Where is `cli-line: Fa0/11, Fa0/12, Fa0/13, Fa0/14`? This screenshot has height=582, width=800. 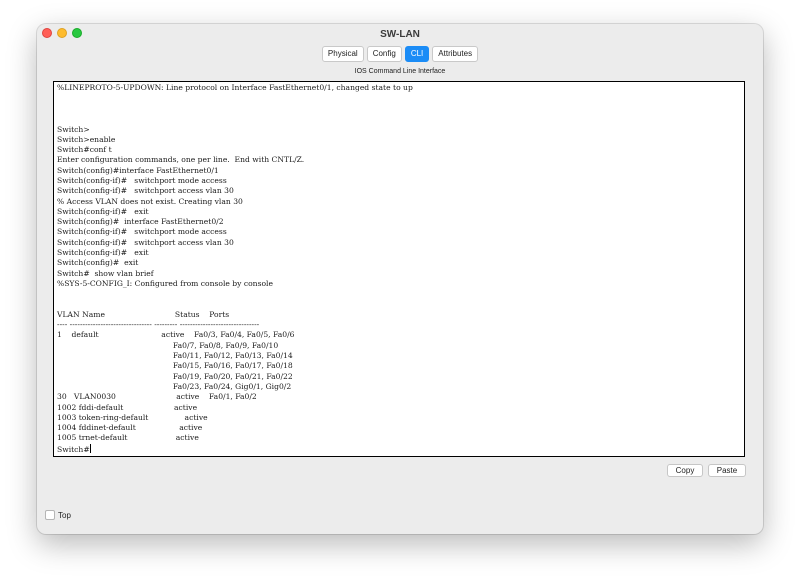
cli-line: Fa0/11, Fa0/12, Fa0/13, Fa0/14 is located at coordinates (232, 356).